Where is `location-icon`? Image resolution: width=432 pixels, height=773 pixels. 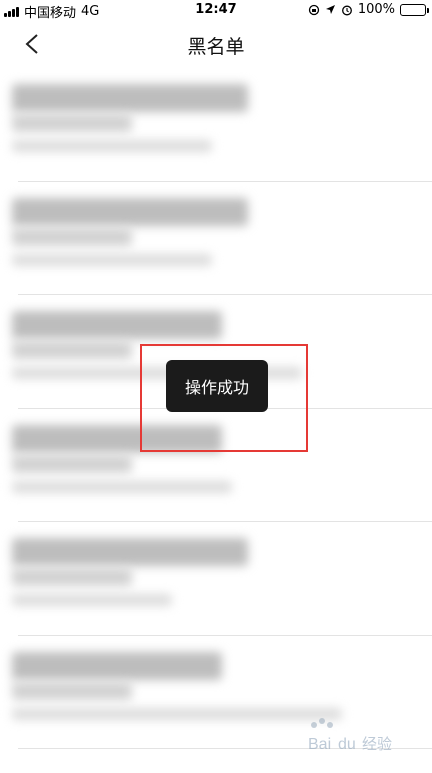
location-icon is located at coordinates (330, 9).